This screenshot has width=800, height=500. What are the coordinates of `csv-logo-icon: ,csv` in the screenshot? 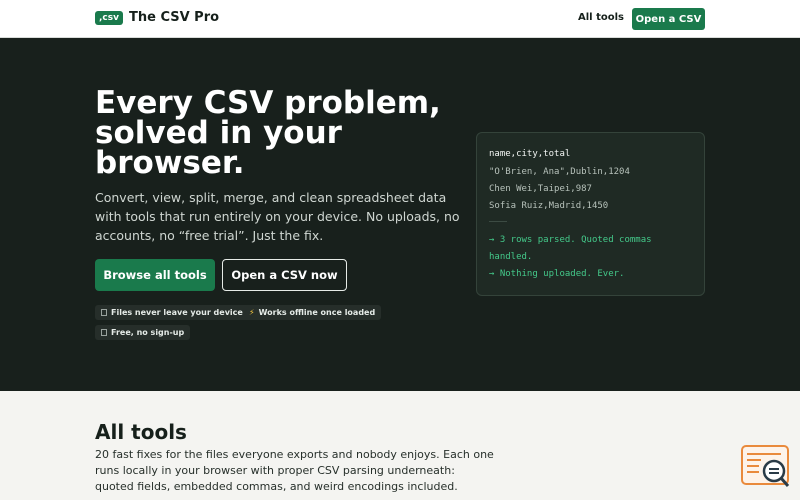 It's located at (109, 17).